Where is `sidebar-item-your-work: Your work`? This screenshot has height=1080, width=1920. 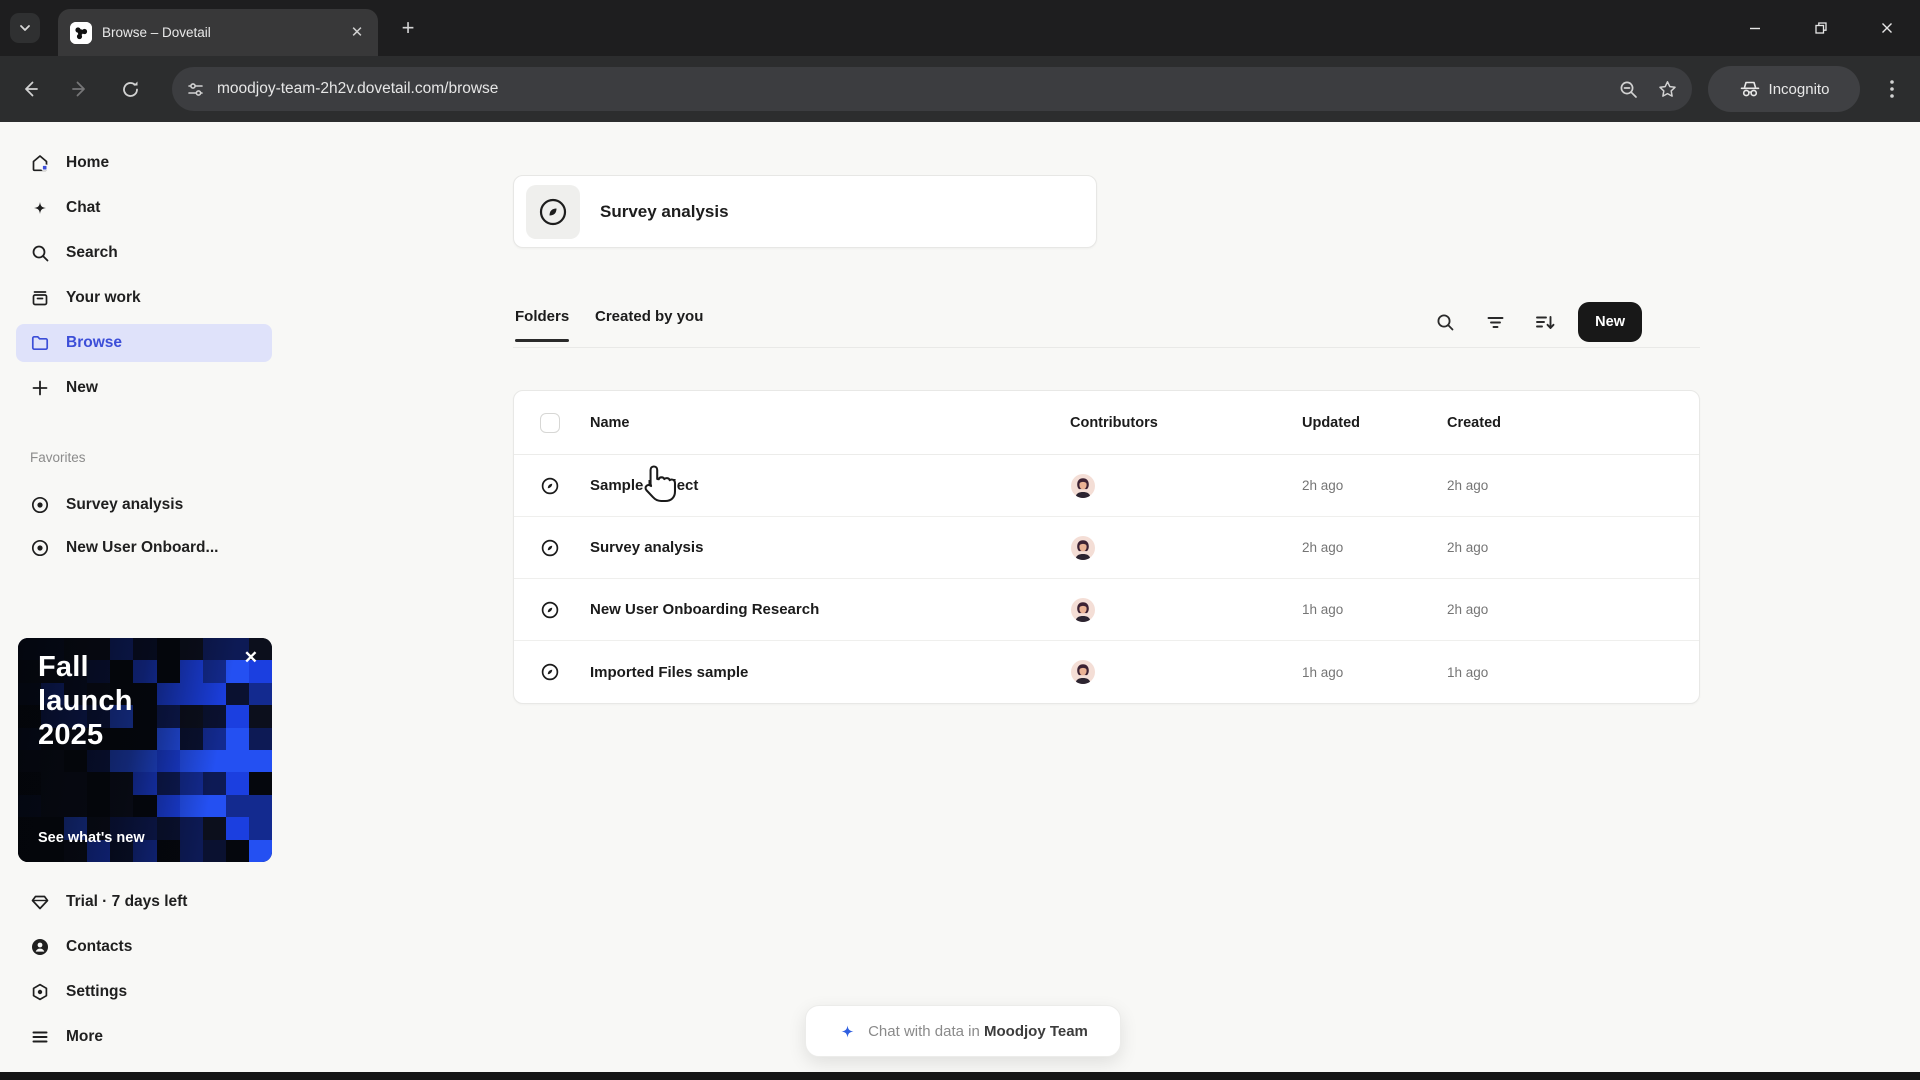 sidebar-item-your-work: Your work is located at coordinates (144, 298).